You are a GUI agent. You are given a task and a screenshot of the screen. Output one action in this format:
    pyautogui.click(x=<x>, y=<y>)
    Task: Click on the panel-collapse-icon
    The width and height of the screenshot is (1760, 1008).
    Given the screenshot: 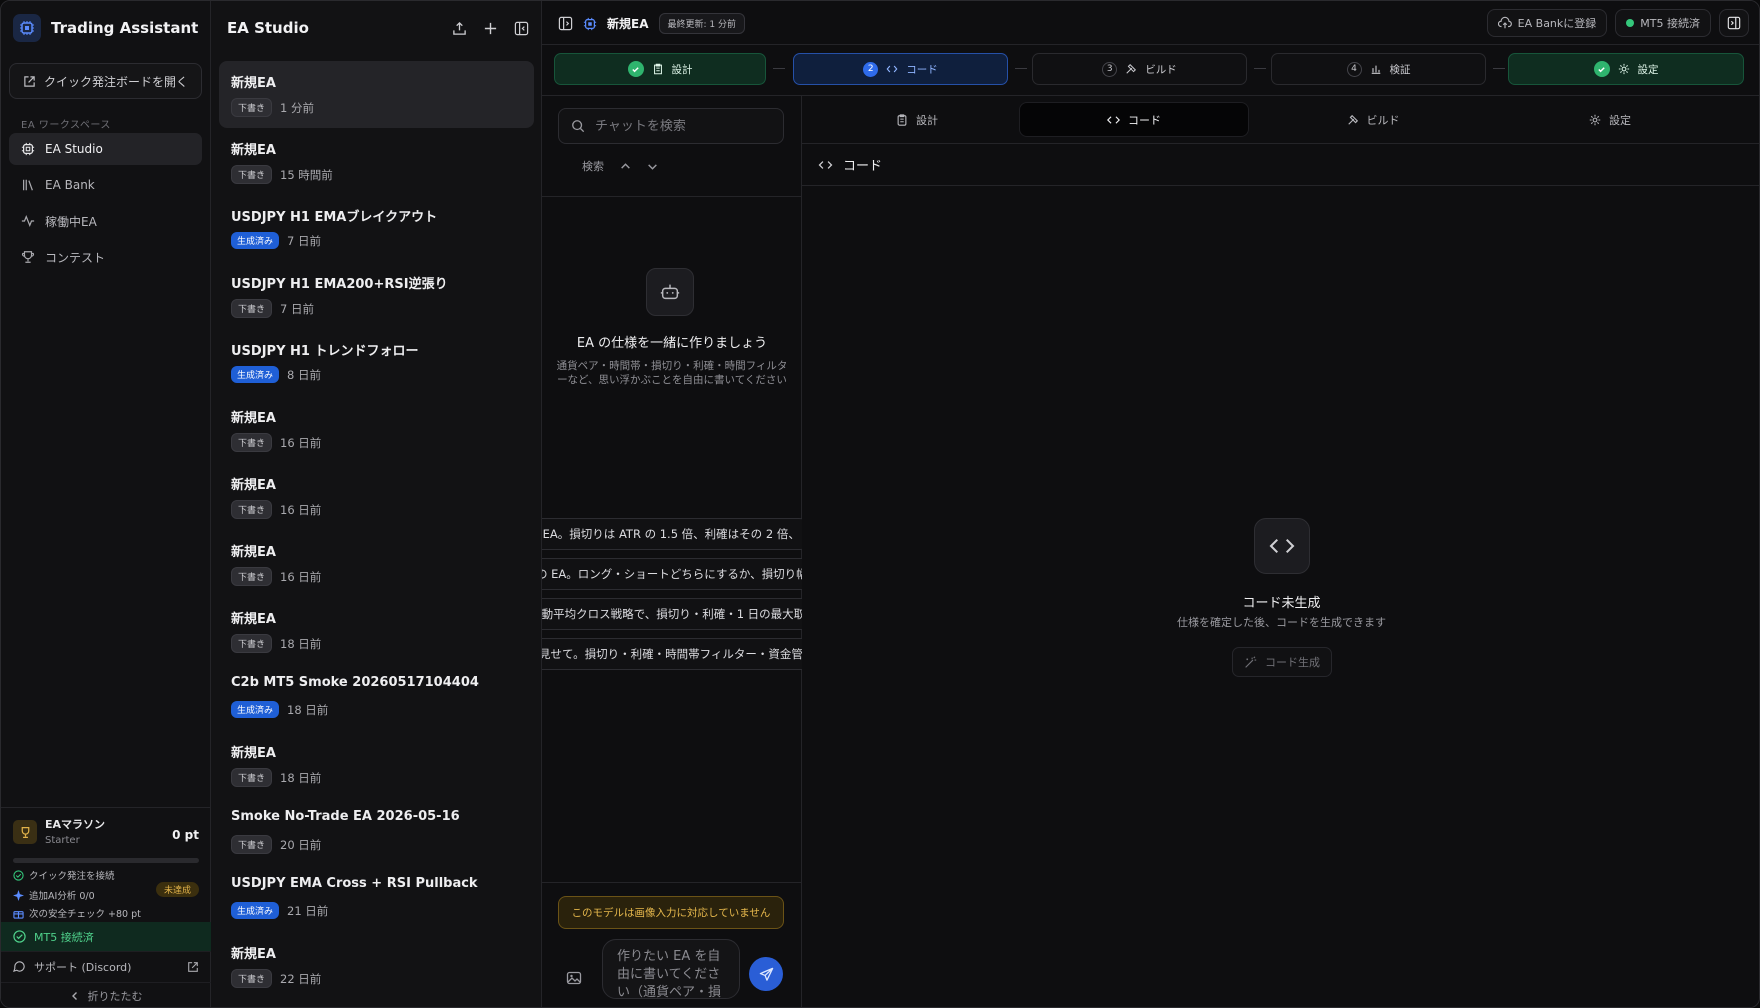 What is the action you would take?
    pyautogui.click(x=521, y=28)
    